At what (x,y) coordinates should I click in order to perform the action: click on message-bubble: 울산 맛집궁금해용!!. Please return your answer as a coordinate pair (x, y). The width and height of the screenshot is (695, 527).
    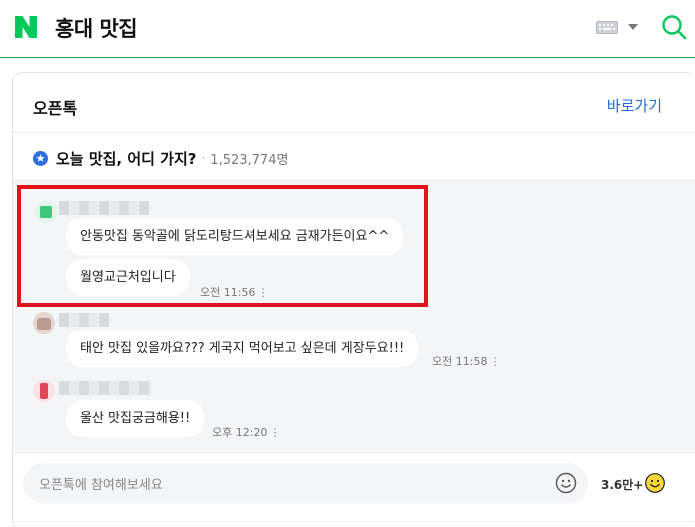
    Looking at the image, I should click on (135, 418).